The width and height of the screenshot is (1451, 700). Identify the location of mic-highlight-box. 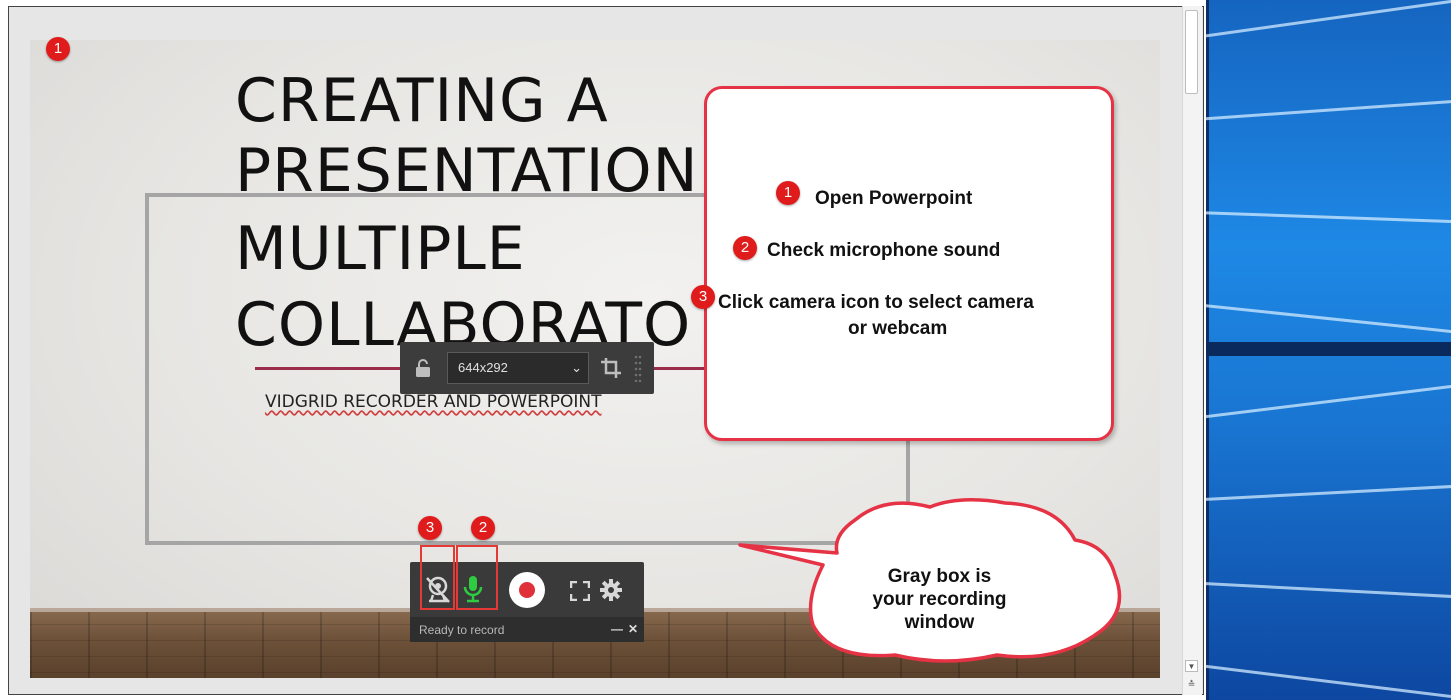
(477, 577).